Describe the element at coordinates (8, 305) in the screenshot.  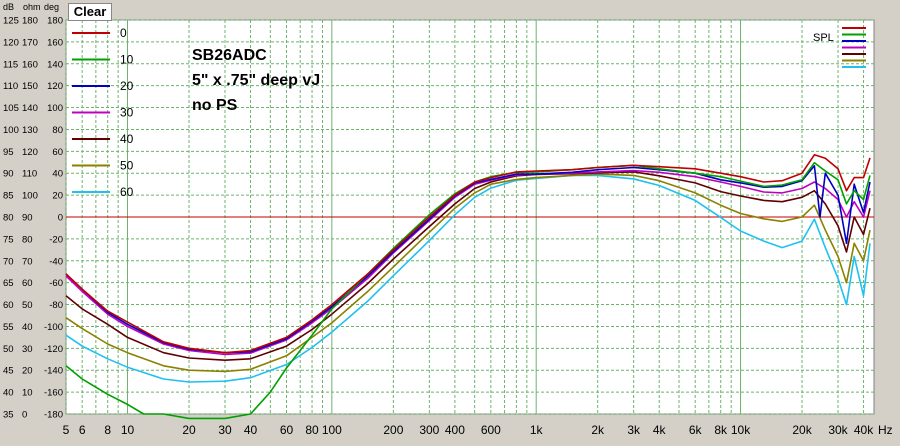
I see `y-tick-db: 60` at that location.